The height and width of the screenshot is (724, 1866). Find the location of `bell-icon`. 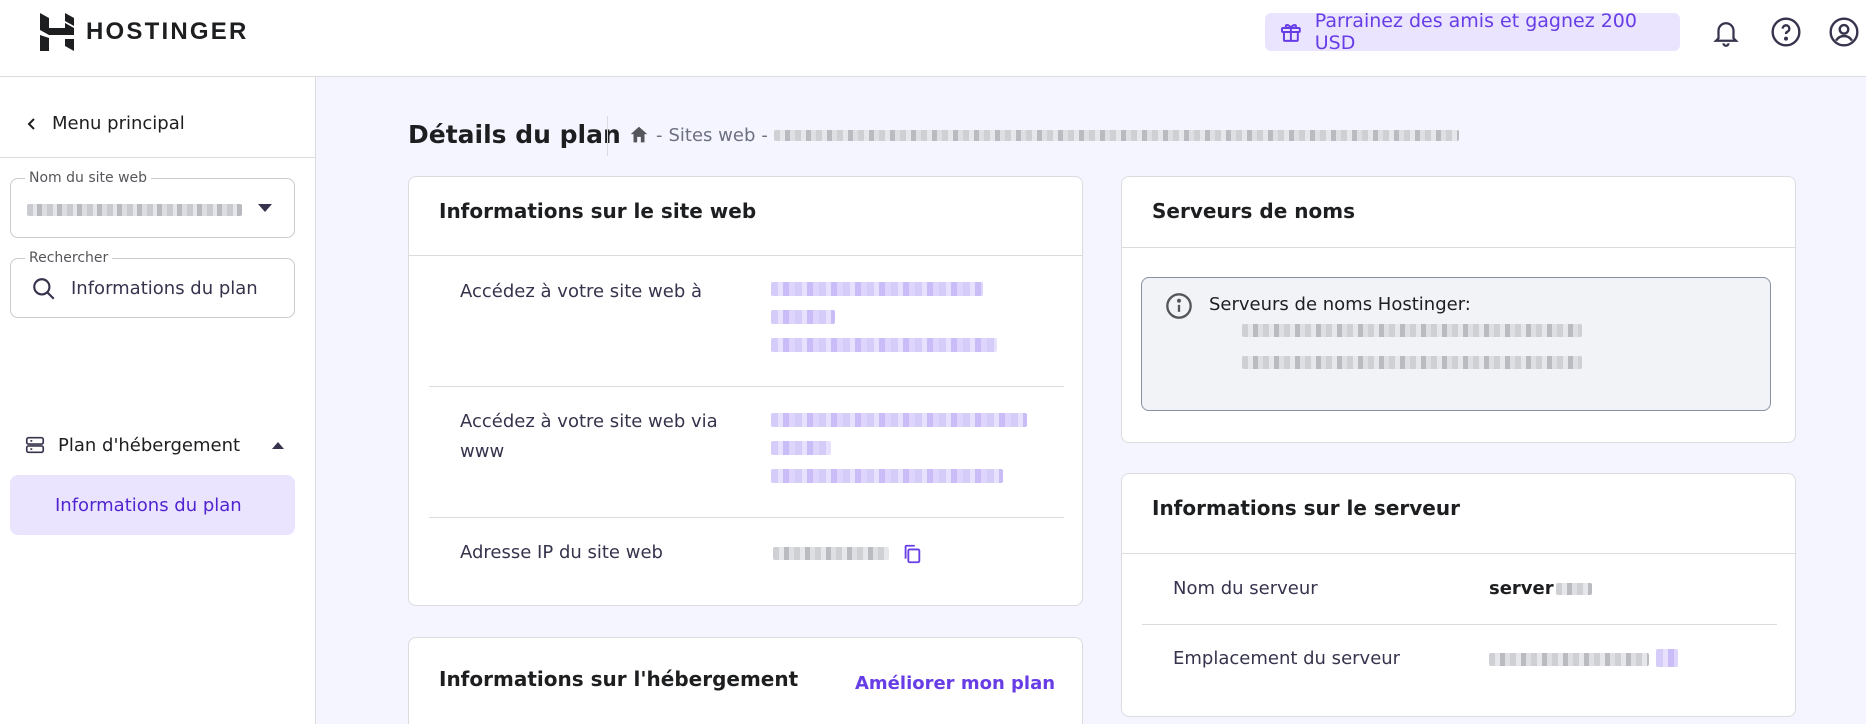

bell-icon is located at coordinates (1726, 34).